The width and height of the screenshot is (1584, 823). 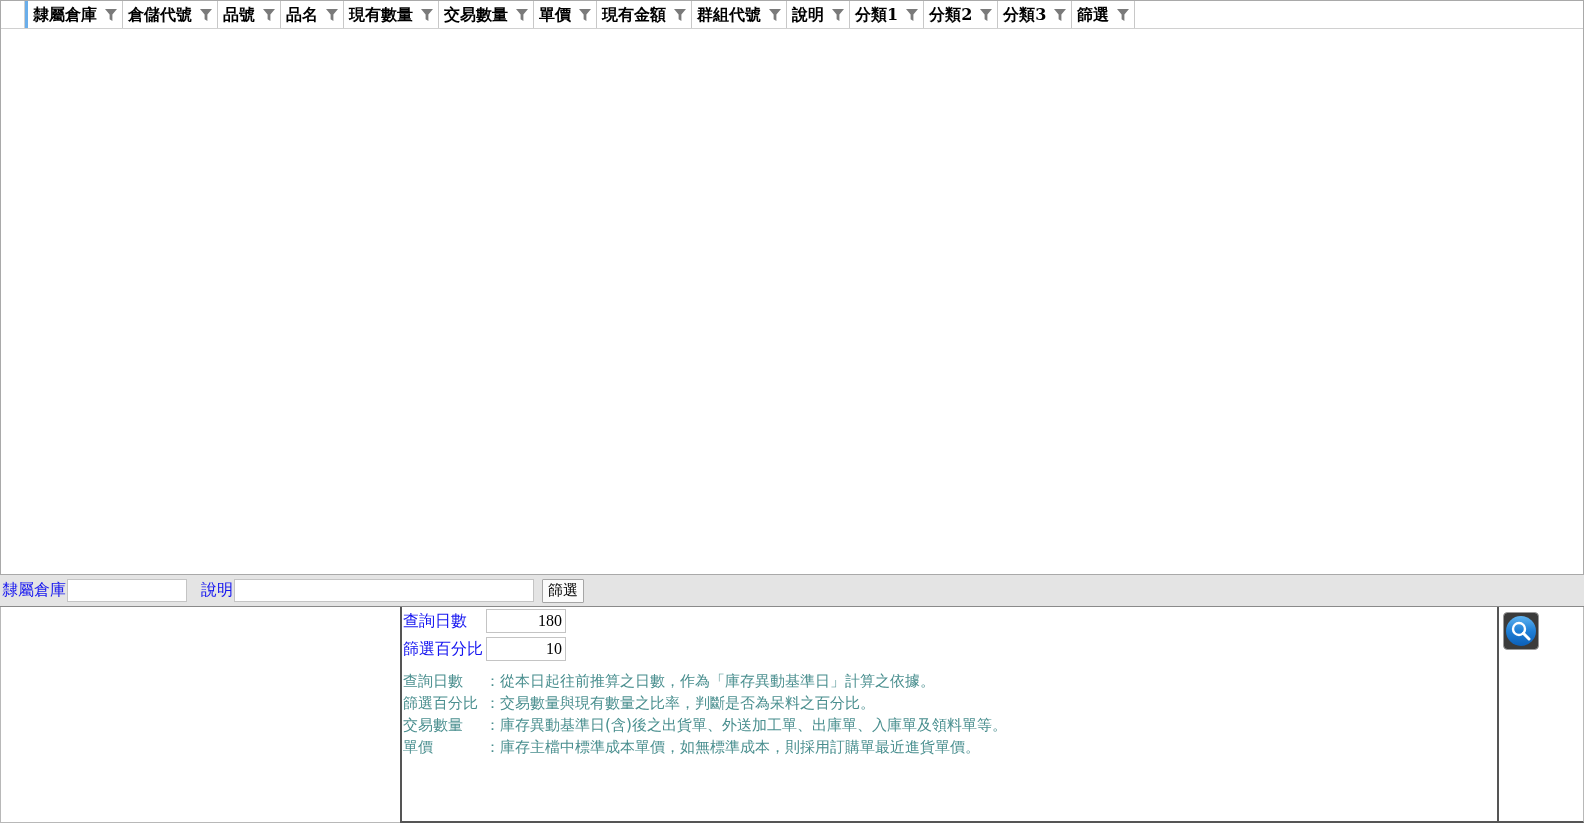 What do you see at coordinates (680, 703) in the screenshot?
I see `note-text: ：交易數量與現有數量之比率，判斷是否為呆料之百分比。` at bounding box center [680, 703].